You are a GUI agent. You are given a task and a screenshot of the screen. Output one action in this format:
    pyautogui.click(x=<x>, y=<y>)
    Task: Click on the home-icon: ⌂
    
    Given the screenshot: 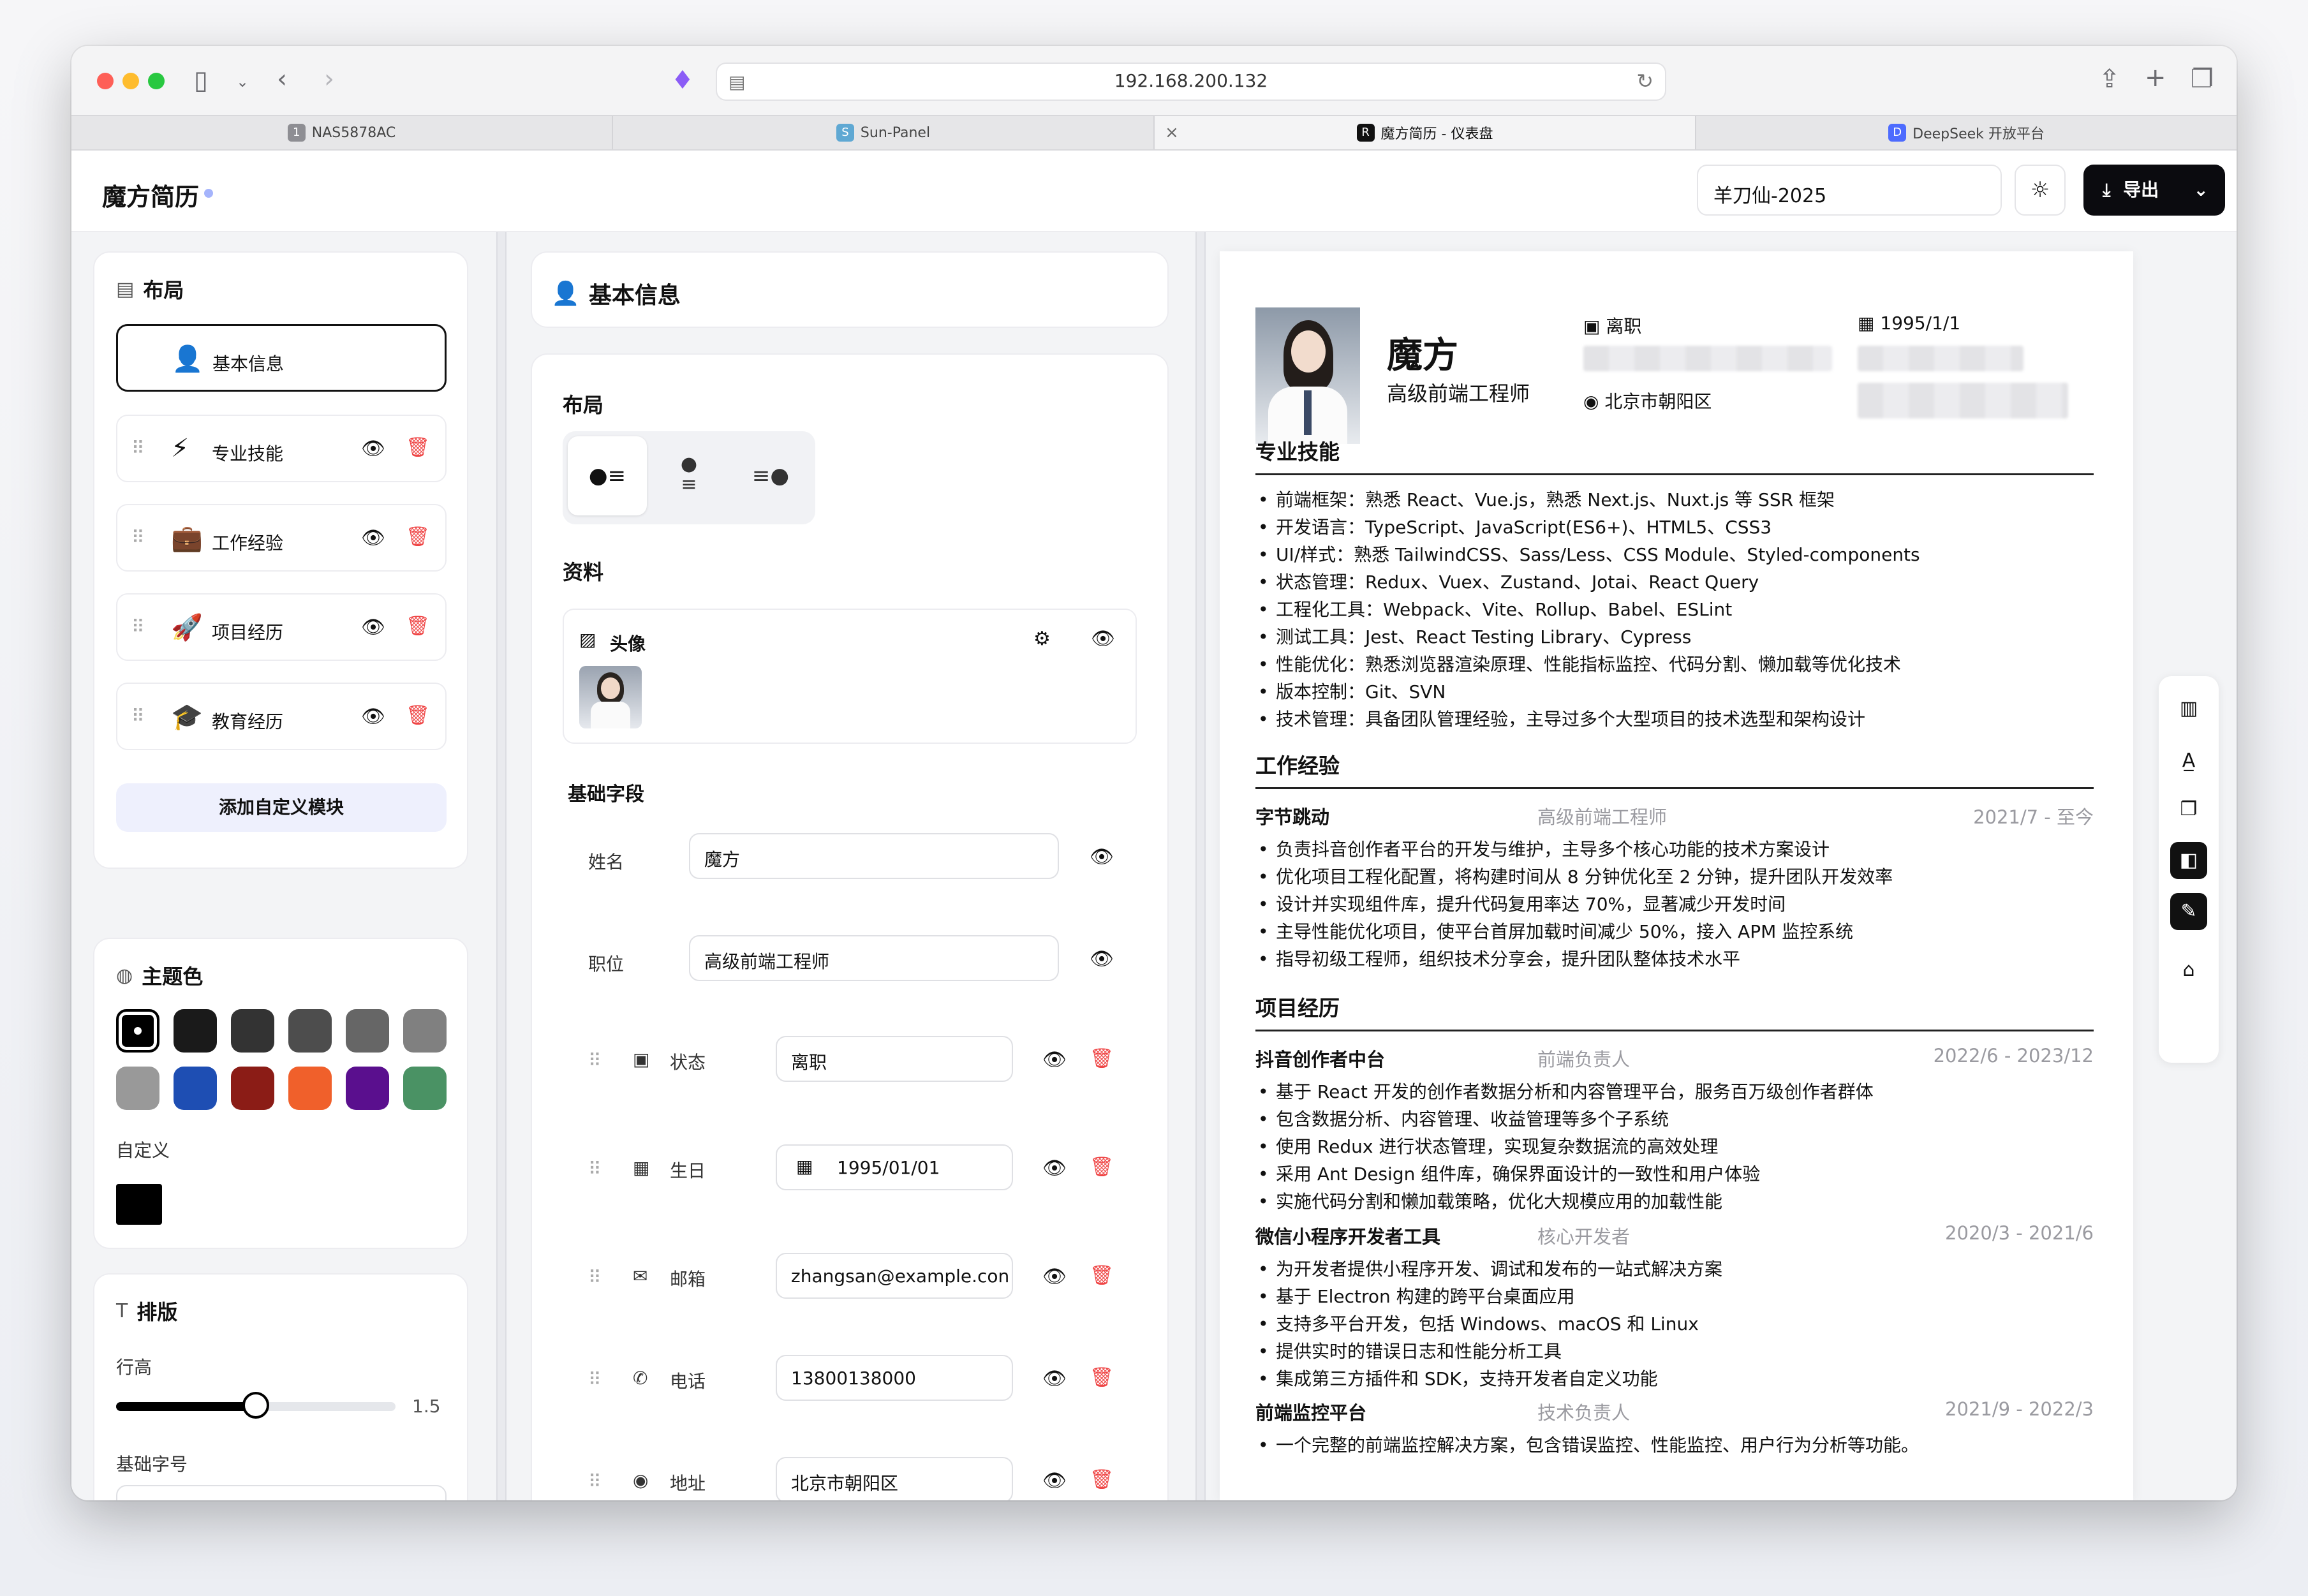 What is the action you would take?
    pyautogui.click(x=2188, y=970)
    